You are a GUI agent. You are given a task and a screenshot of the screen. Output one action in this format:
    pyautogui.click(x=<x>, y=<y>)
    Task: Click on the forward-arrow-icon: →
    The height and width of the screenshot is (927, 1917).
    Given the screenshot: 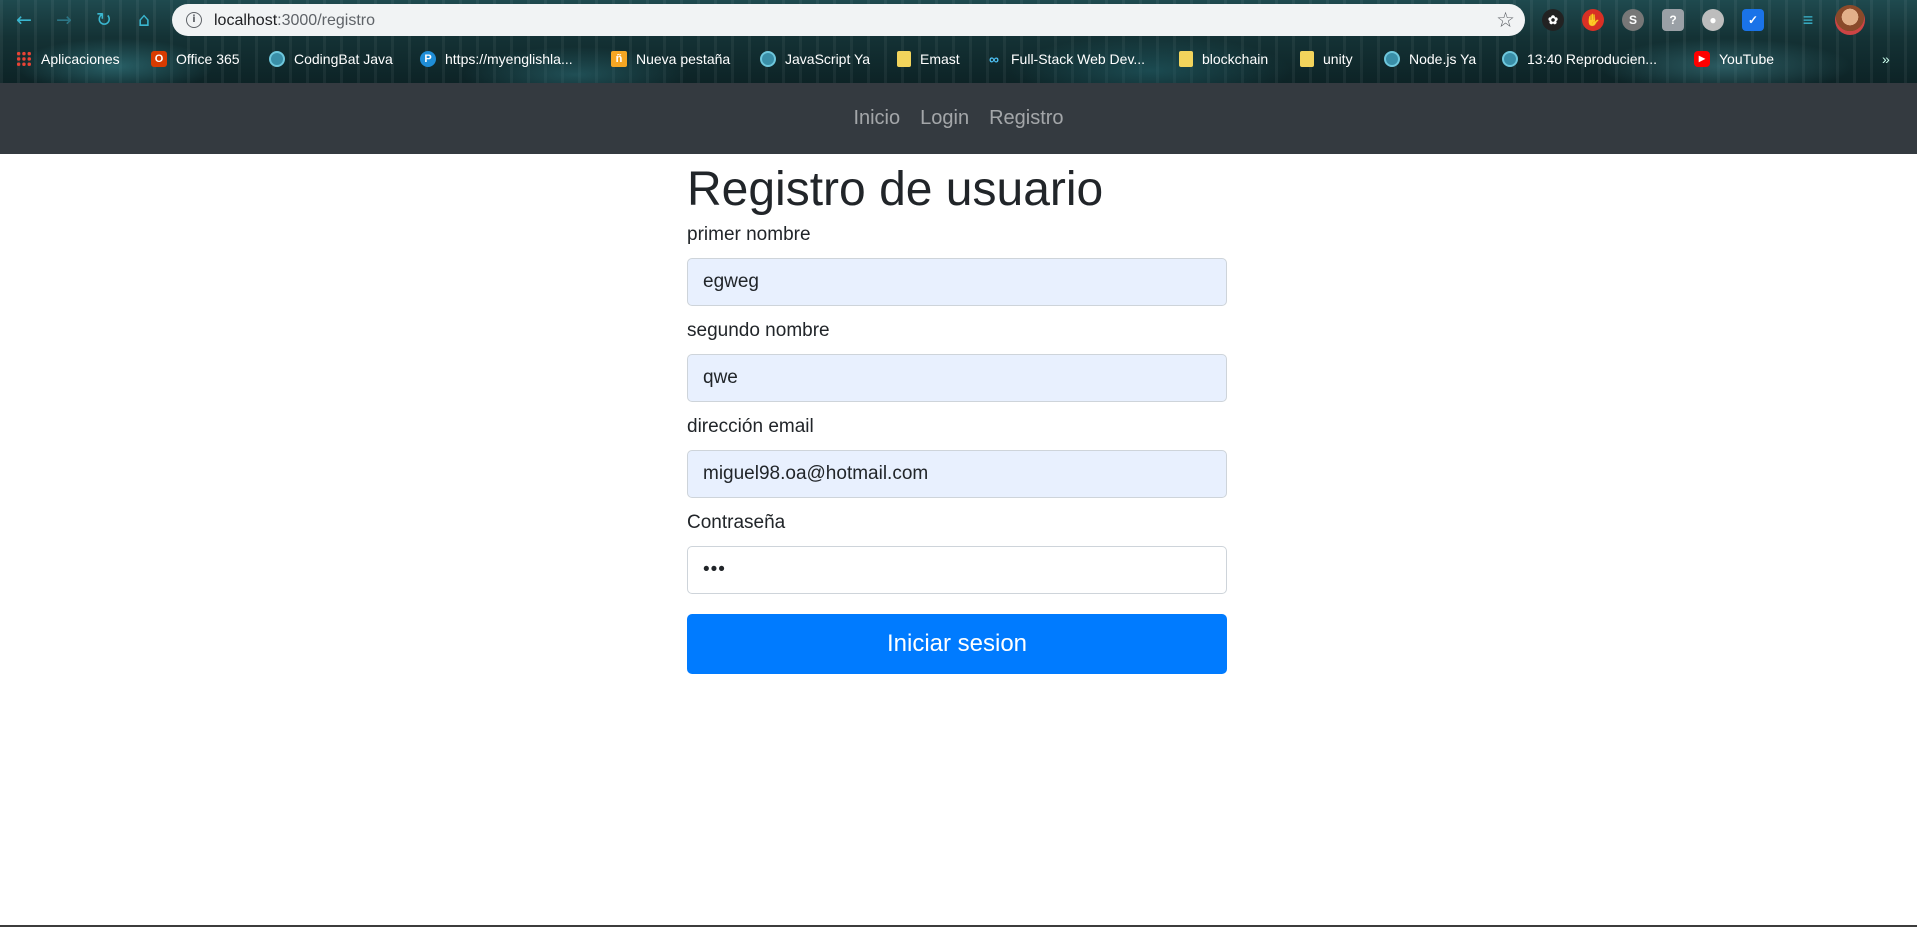 What is the action you would take?
    pyautogui.click(x=64, y=20)
    